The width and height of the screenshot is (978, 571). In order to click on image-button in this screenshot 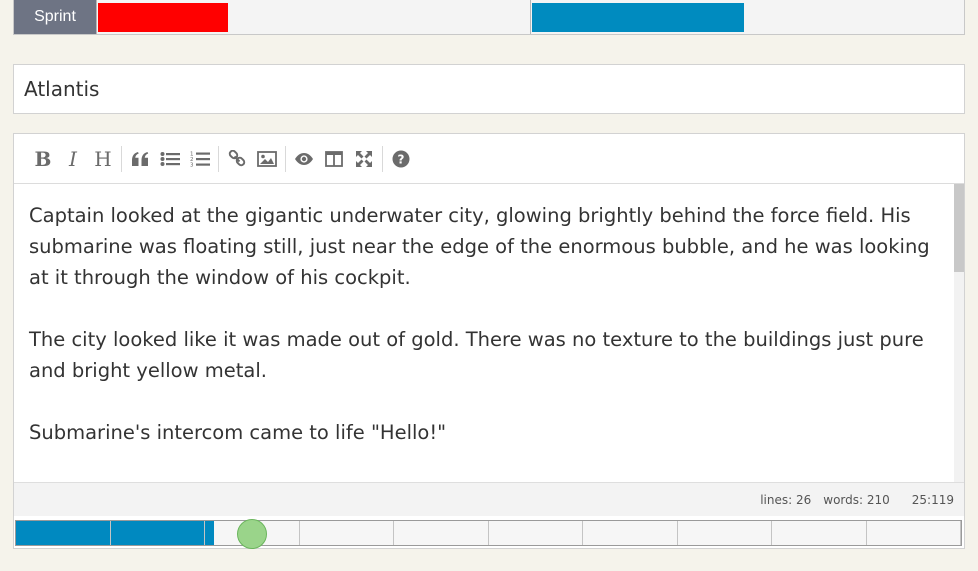, I will do `click(267, 159)`.